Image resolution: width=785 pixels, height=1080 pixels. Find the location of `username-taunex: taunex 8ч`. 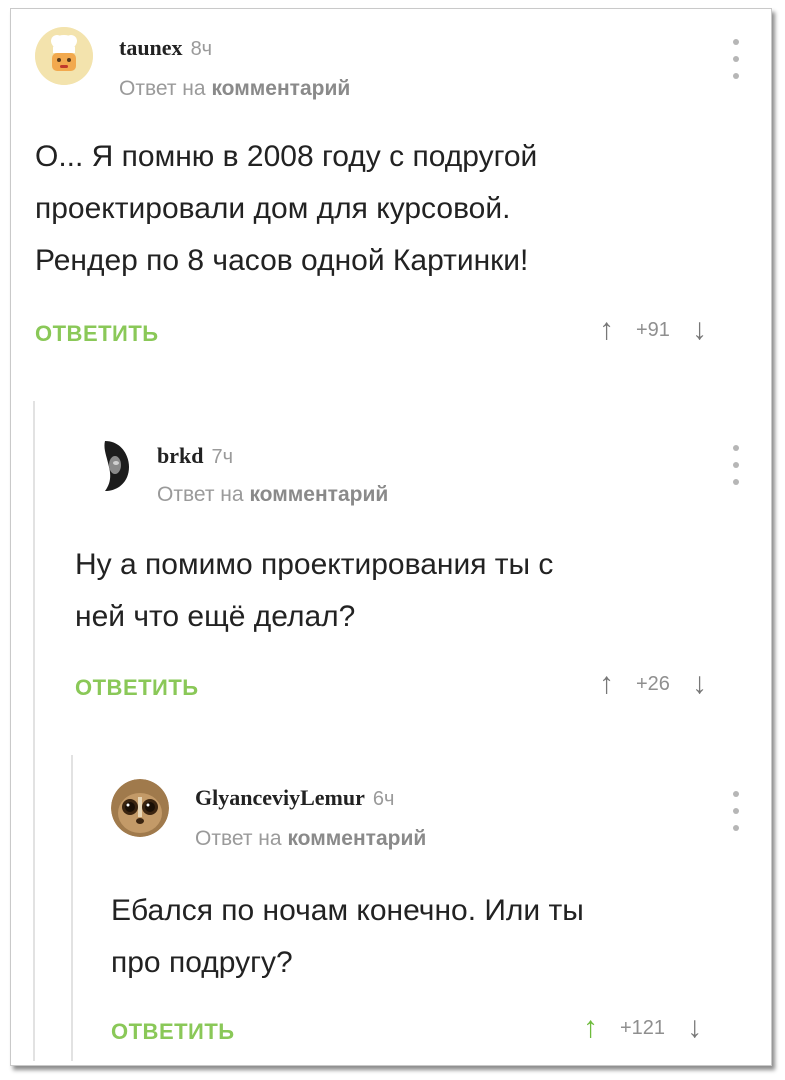

username-taunex: taunex 8ч is located at coordinates (165, 48).